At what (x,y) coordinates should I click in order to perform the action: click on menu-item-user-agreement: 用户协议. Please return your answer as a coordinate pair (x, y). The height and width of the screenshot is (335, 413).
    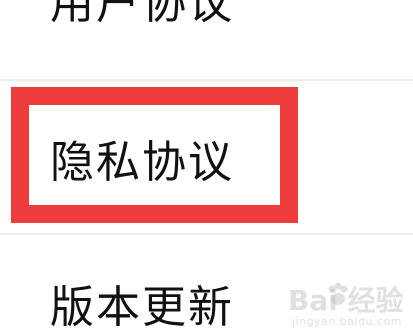
    Looking at the image, I should click on (206, 18).